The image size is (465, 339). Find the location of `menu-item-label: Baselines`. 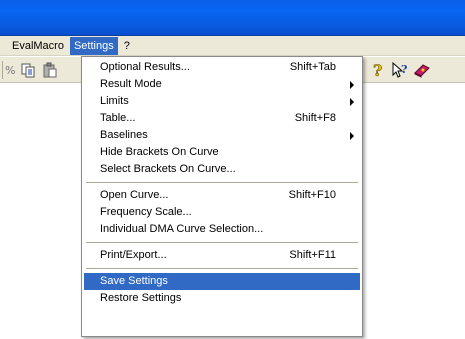

menu-item-label: Baselines is located at coordinates (124, 135).